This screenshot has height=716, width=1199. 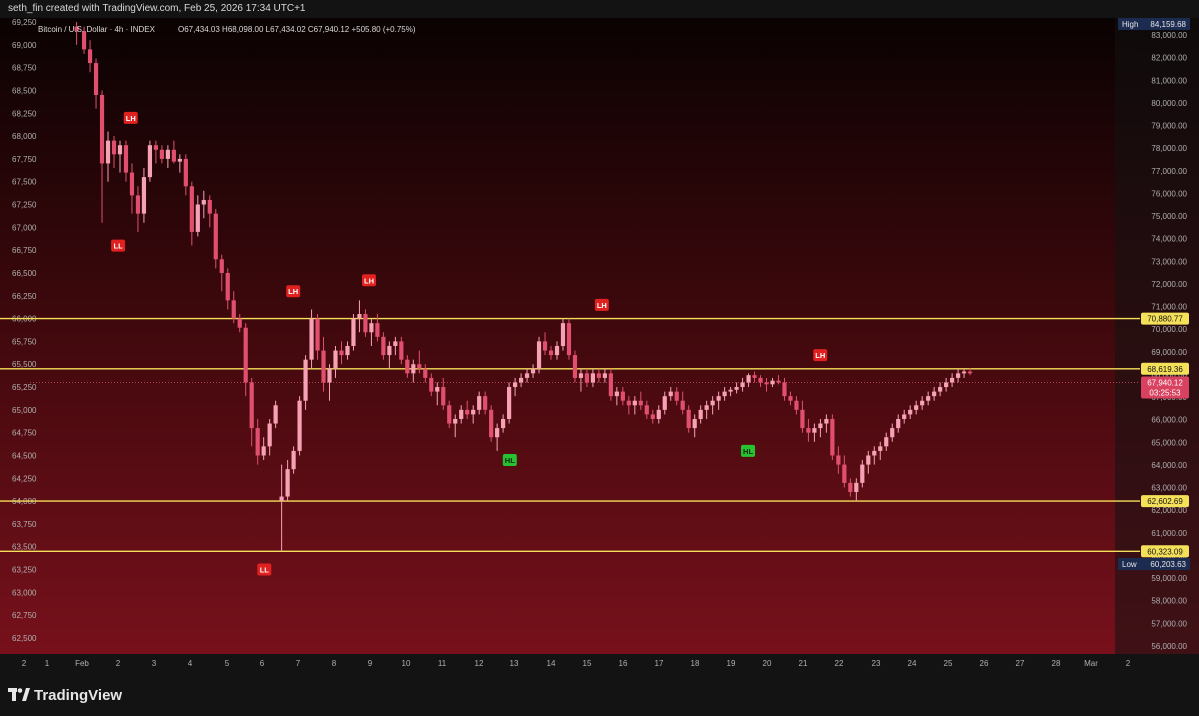 I want to click on left-tick-label: 64,750, so click(x=24, y=433).